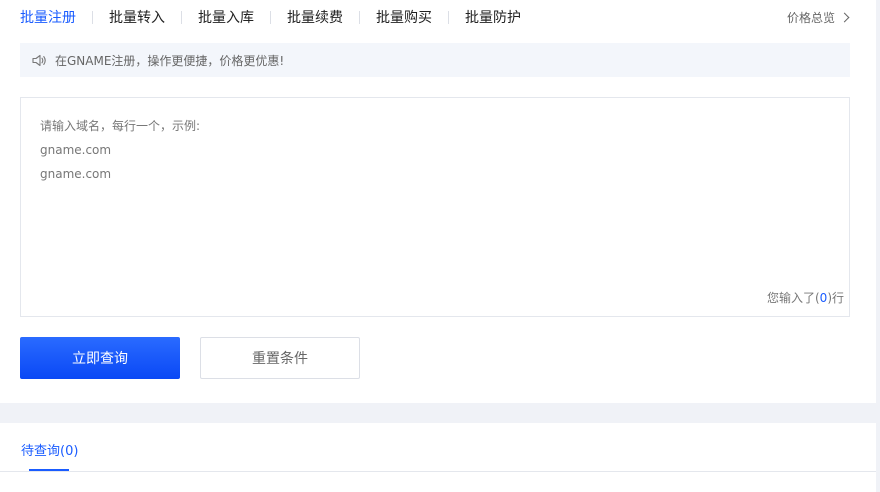  What do you see at coordinates (100, 358) in the screenshot?
I see `query-button: 立即查询` at bounding box center [100, 358].